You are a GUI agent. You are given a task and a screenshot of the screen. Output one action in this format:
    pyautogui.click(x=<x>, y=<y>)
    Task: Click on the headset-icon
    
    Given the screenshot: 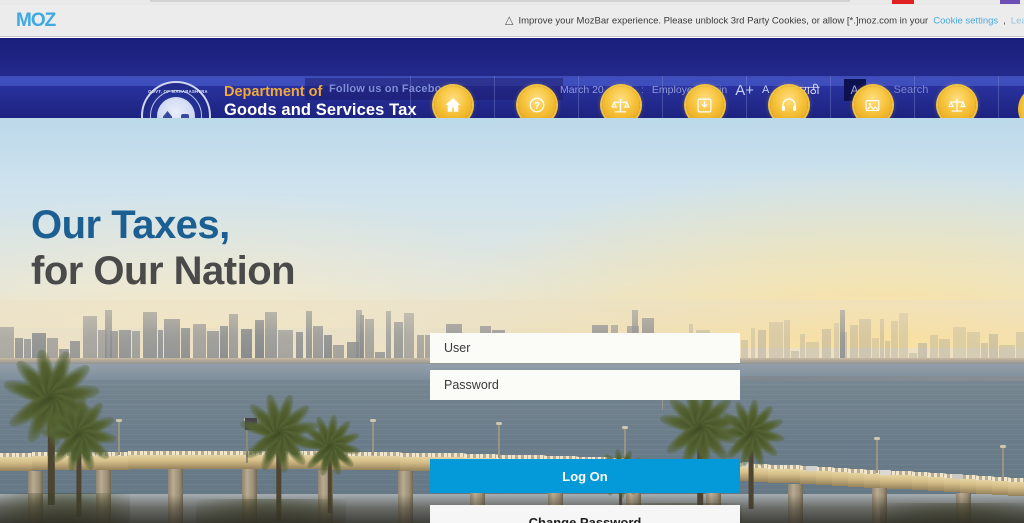 What is the action you would take?
    pyautogui.click(x=788, y=102)
    